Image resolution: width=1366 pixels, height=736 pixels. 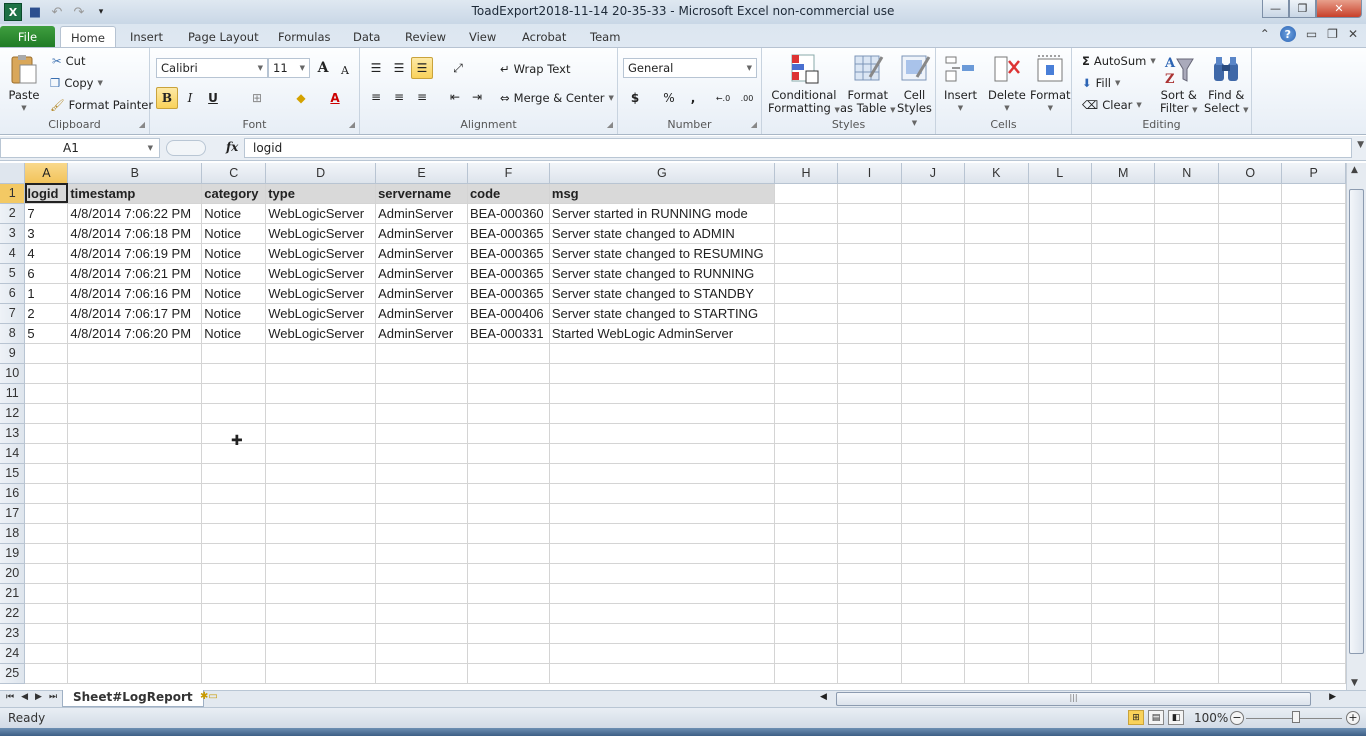 What do you see at coordinates (869, 173) in the screenshot?
I see `column-header-i: I` at bounding box center [869, 173].